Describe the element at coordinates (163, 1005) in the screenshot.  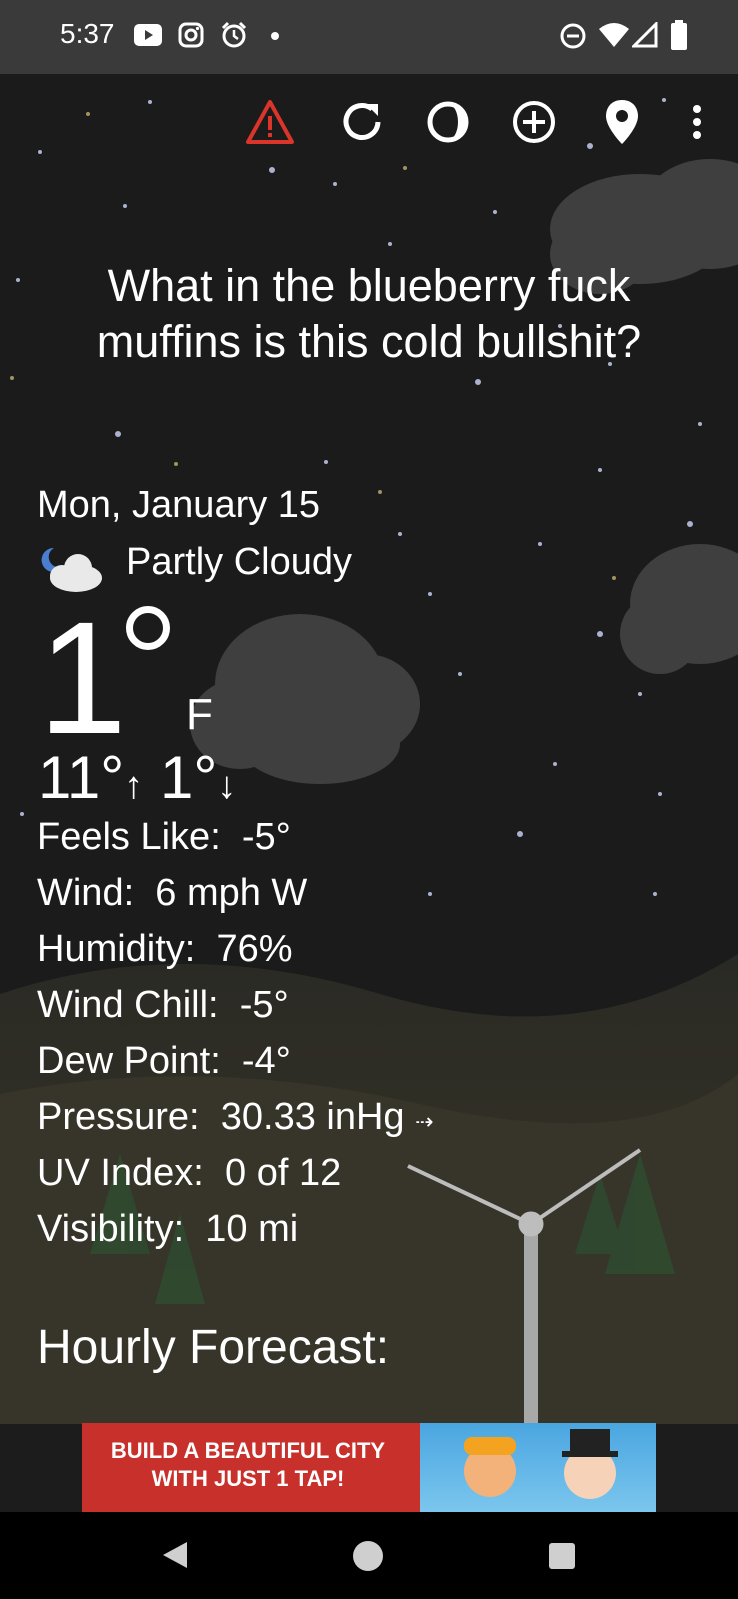
I see `detail-wind-chill: Wind Chill: -5°` at that location.